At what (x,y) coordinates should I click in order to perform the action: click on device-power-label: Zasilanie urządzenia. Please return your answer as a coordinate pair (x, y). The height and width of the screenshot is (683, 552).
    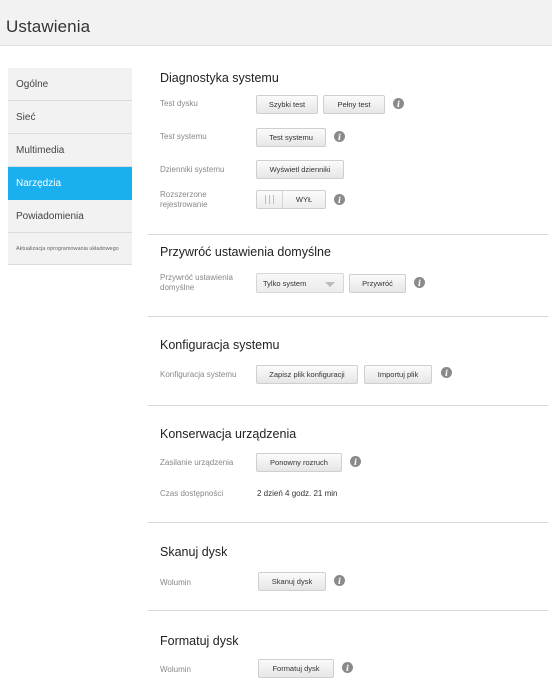
    Looking at the image, I should click on (197, 462).